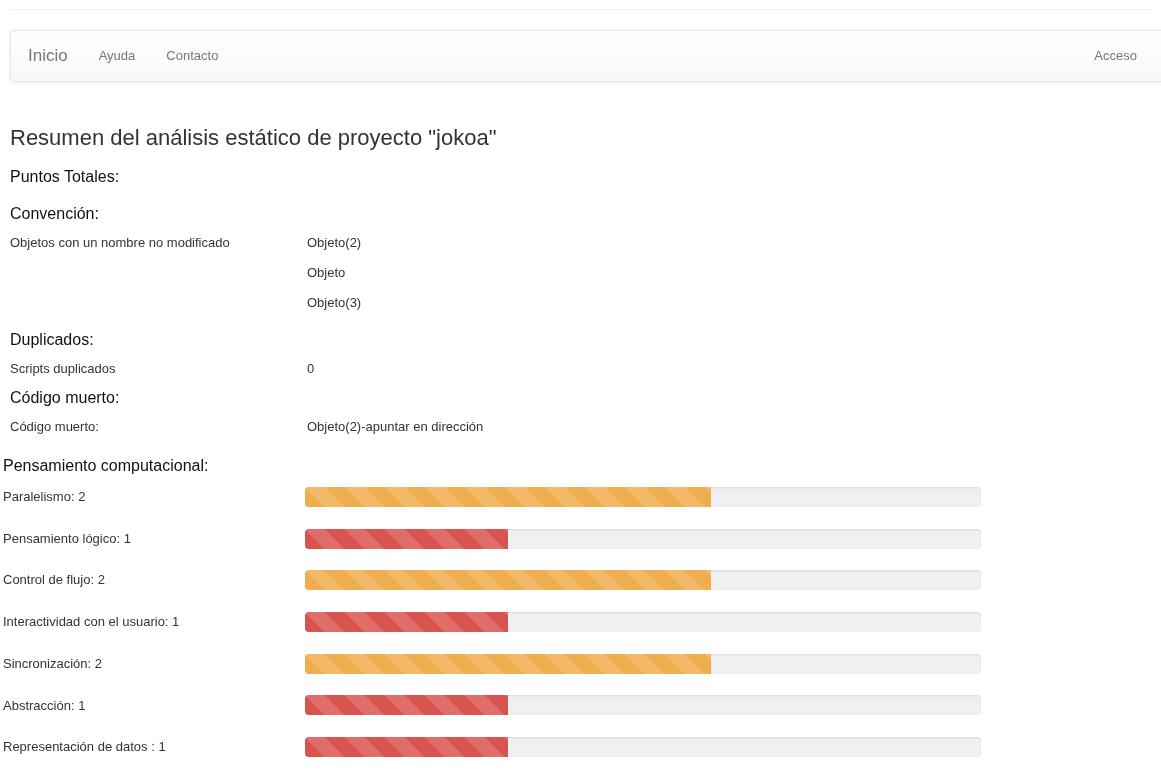  Describe the element at coordinates (85, 747) in the screenshot. I see `metric-label: Representación de datos : 1` at that location.